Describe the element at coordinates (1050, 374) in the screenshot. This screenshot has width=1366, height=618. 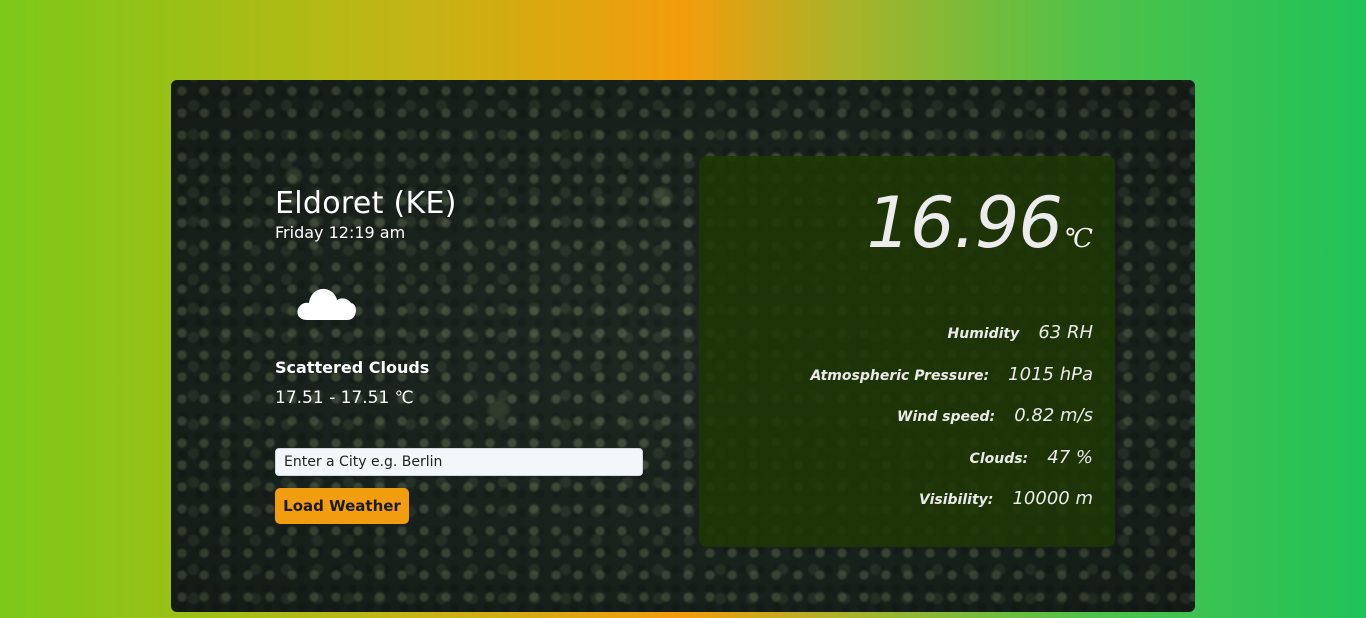
I see `stat-value: 1015 hPa` at that location.